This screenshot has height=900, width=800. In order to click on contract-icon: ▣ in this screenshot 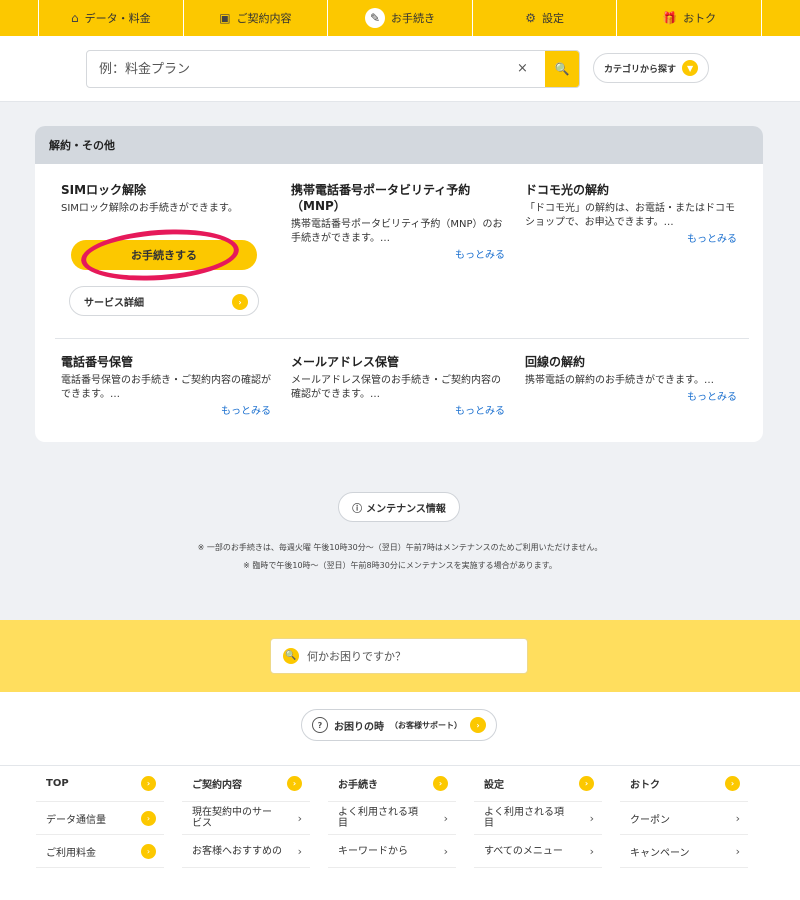, I will do `click(225, 18)`.